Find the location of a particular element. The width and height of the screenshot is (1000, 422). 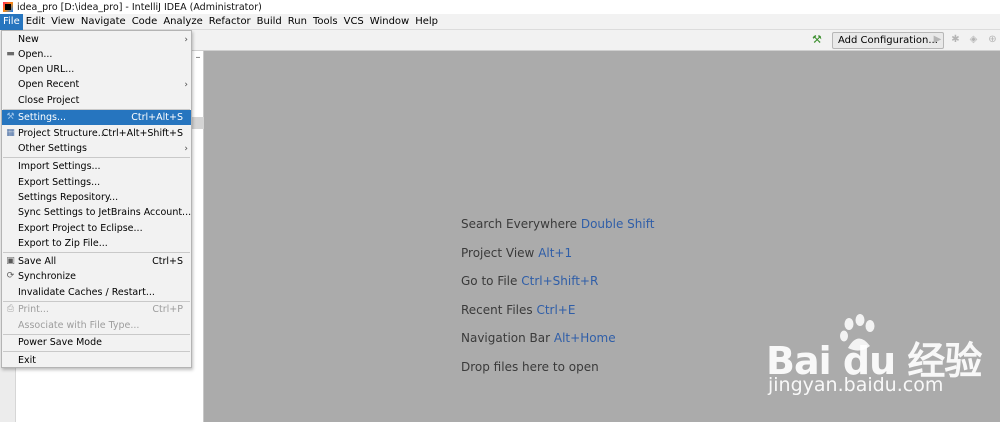

hint-shortcut: Alt+1 is located at coordinates (555, 252).